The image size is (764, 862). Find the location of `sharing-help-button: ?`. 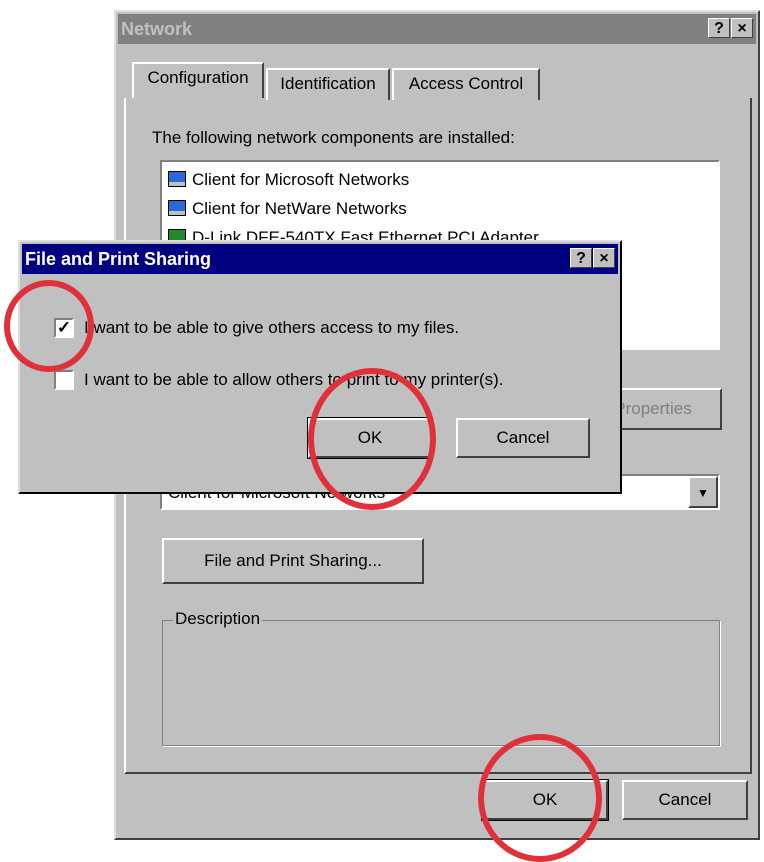

sharing-help-button: ? is located at coordinates (581, 258).